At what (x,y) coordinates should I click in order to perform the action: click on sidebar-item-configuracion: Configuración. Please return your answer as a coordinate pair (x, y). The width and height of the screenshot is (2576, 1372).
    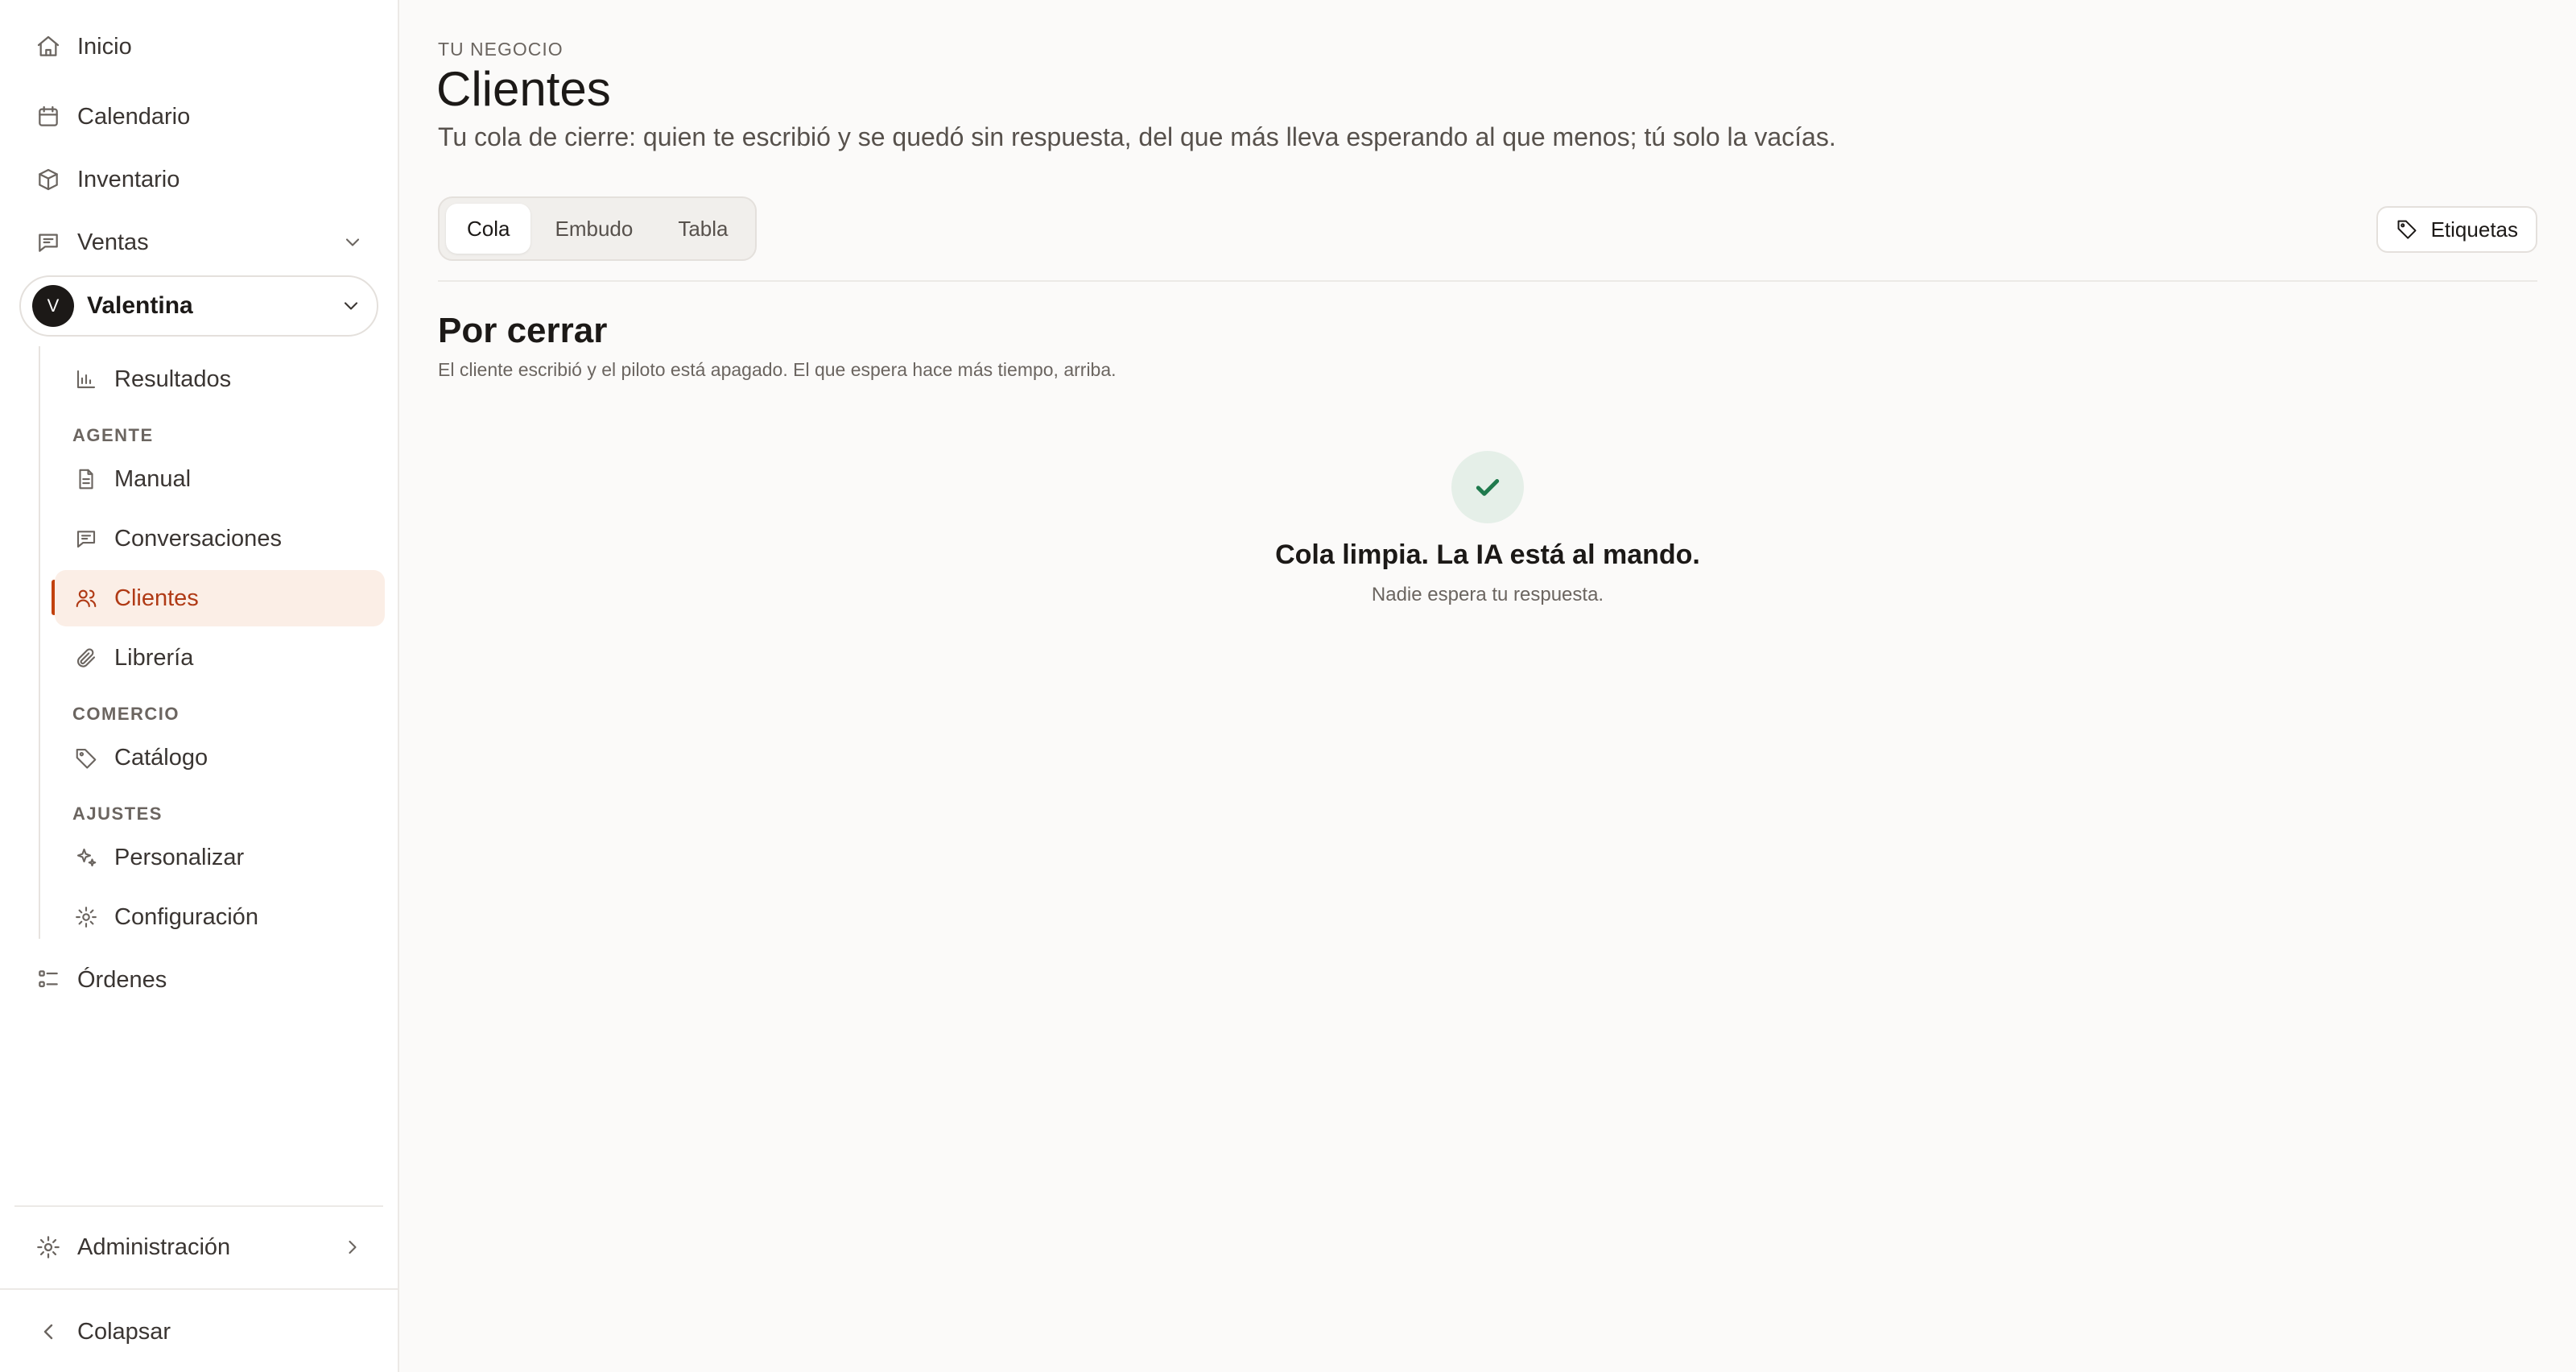
    Looking at the image, I should click on (220, 917).